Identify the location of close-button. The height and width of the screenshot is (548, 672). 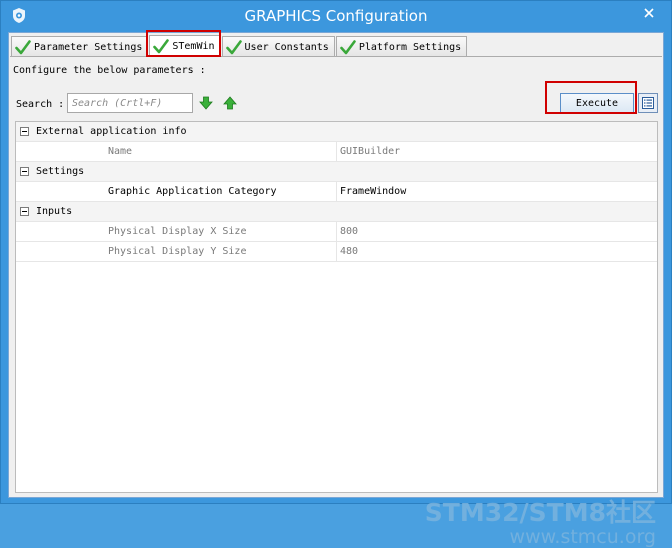
(649, 13).